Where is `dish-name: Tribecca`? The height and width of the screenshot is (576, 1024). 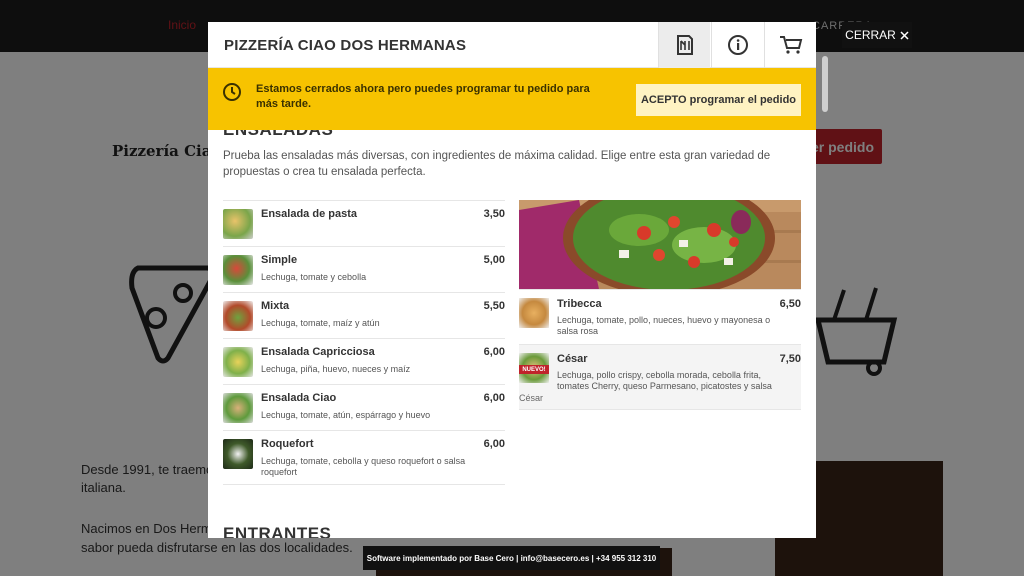 dish-name: Tribecca is located at coordinates (579, 304).